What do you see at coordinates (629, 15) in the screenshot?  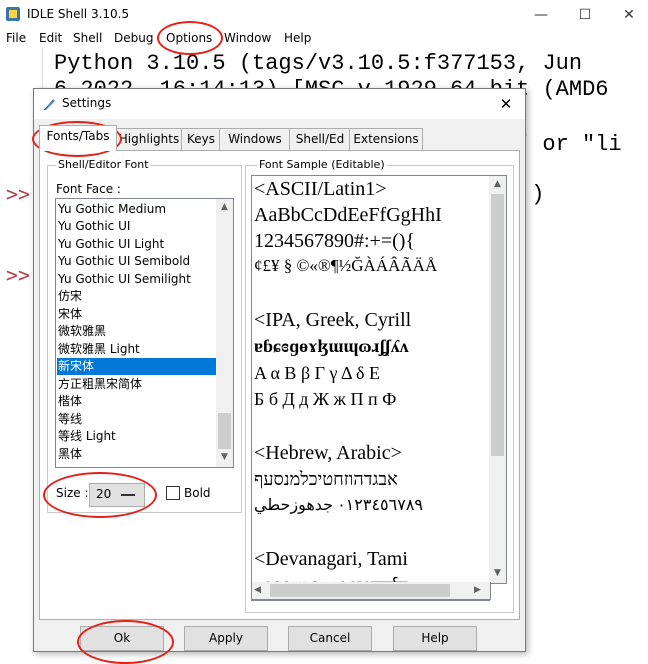 I see `close-window-icon: ✕` at bounding box center [629, 15].